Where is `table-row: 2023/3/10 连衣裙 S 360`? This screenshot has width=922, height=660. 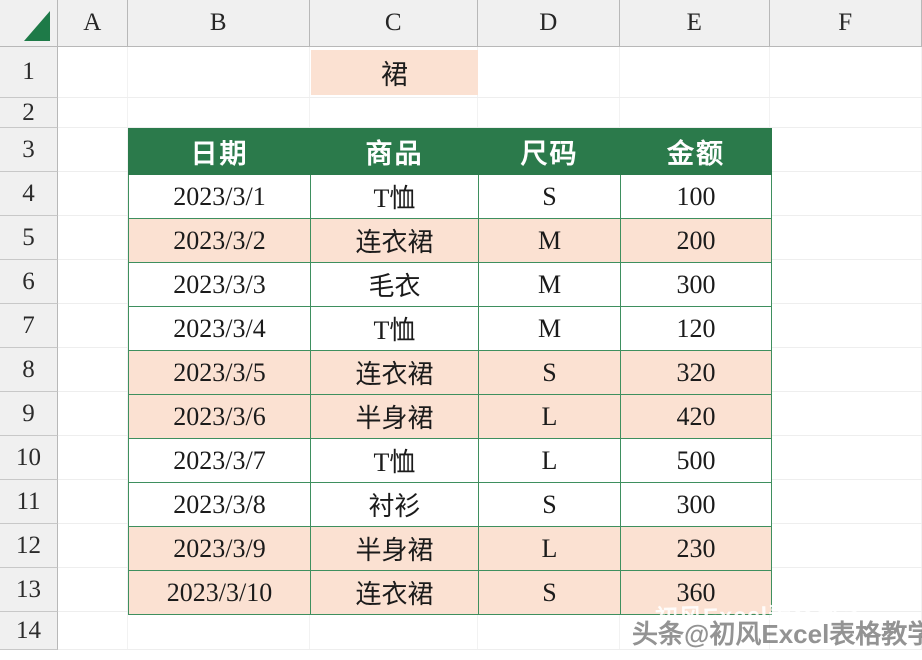
table-row: 2023/3/10 连衣裙 S 360 is located at coordinates (450, 592).